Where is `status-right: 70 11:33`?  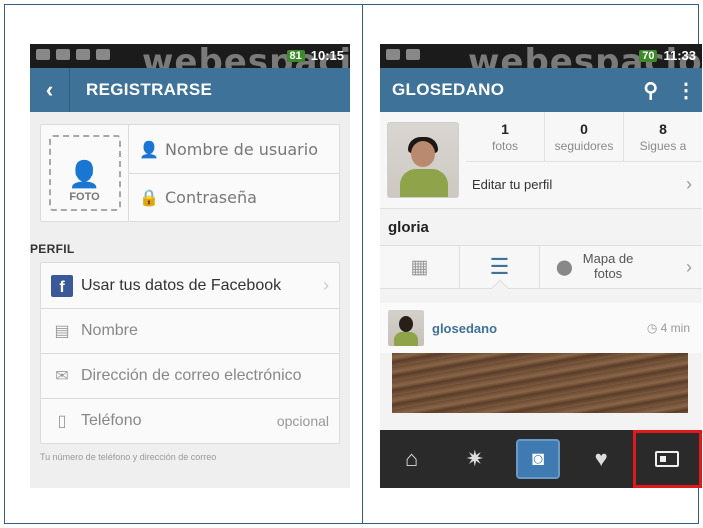 status-right: 70 11:33 is located at coordinates (667, 55).